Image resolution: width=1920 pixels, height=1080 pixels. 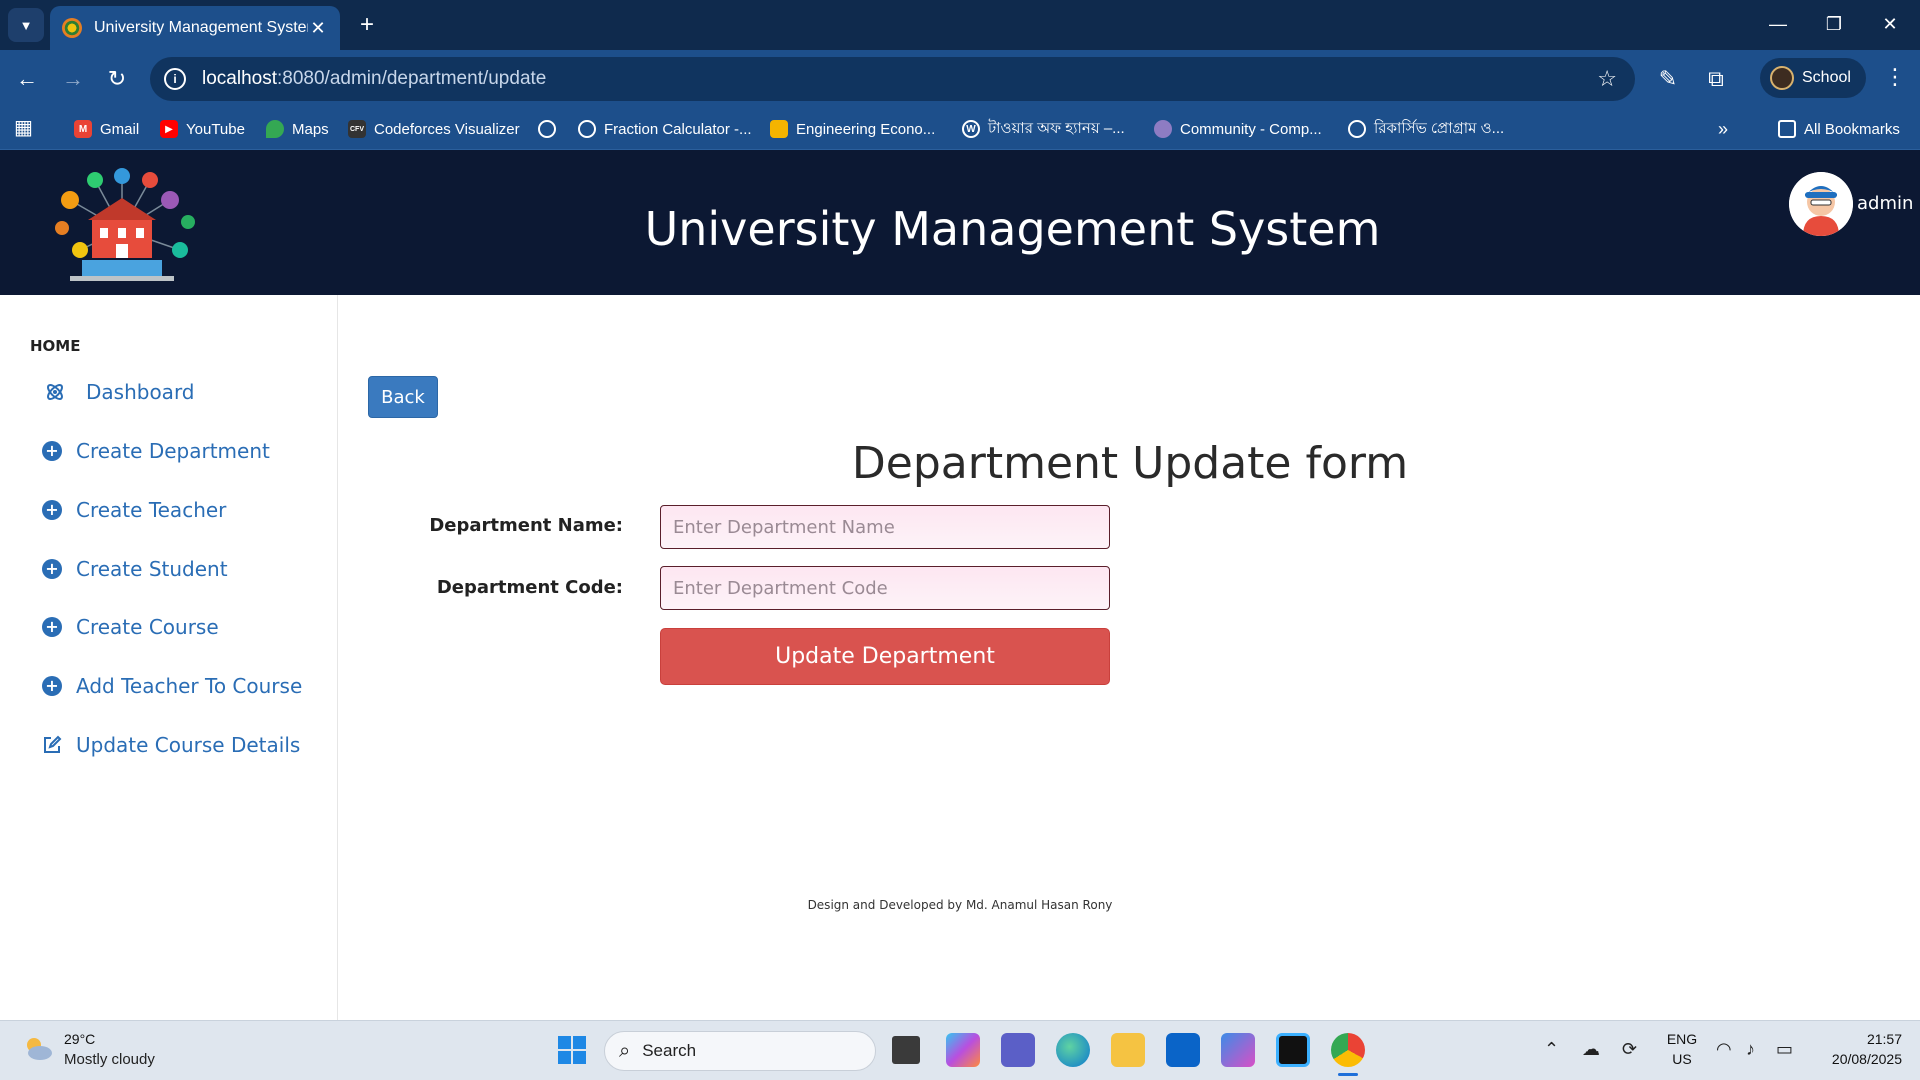 What do you see at coordinates (1723, 129) in the screenshot?
I see `bookmarks-overflow-icon: »` at bounding box center [1723, 129].